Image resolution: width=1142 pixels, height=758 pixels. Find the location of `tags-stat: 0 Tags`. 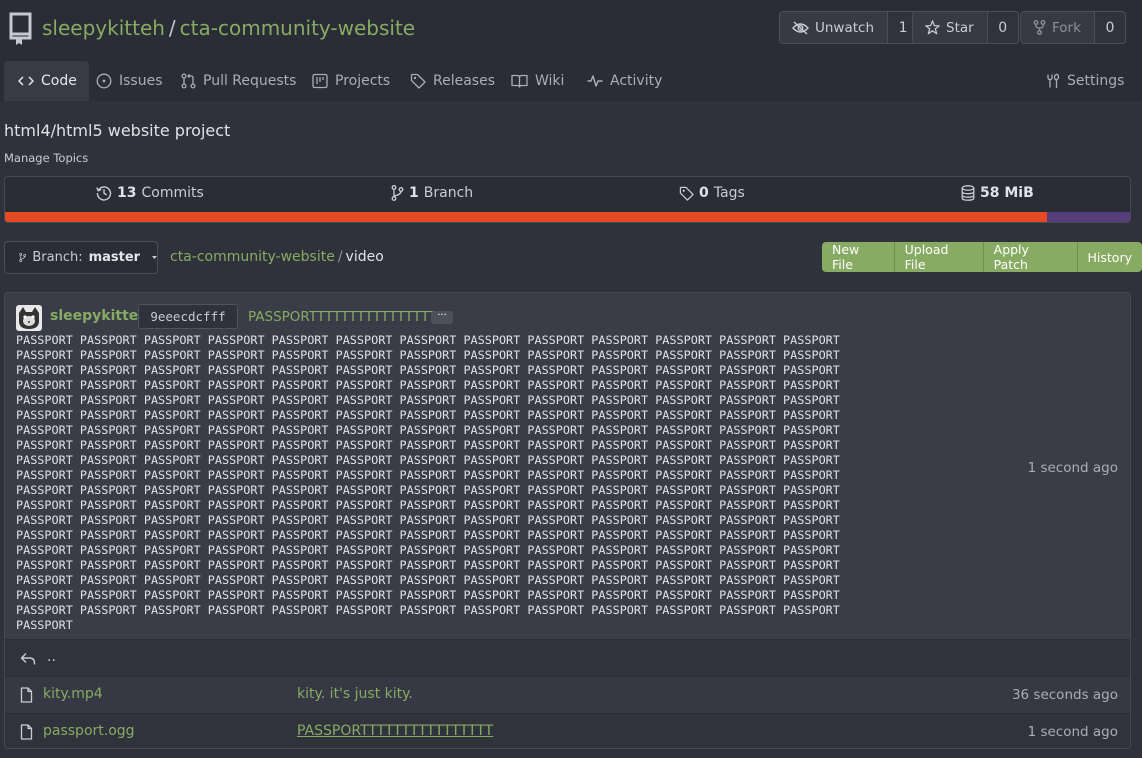

tags-stat: 0 Tags is located at coordinates (712, 193).